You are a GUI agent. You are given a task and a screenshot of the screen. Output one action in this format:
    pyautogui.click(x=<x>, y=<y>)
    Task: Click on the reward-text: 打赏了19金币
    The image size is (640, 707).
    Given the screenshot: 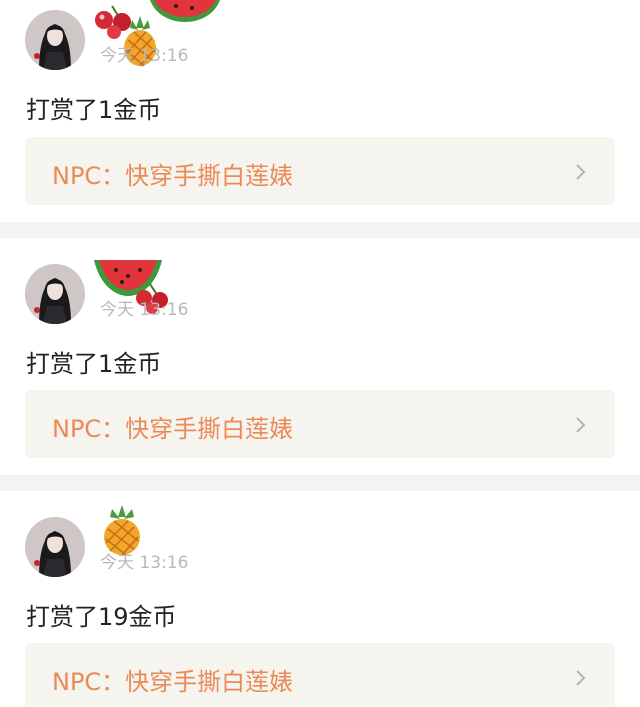 What is the action you would take?
    pyautogui.click(x=101, y=617)
    